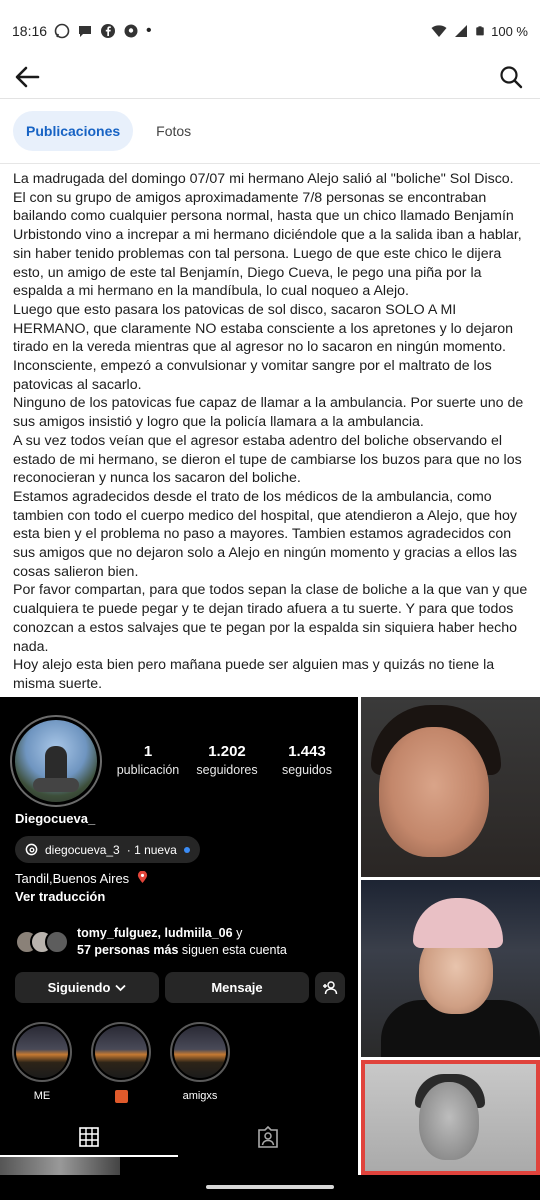  Describe the element at coordinates (173, 131) in the screenshot. I see `tab-fotos: Fotos` at that location.